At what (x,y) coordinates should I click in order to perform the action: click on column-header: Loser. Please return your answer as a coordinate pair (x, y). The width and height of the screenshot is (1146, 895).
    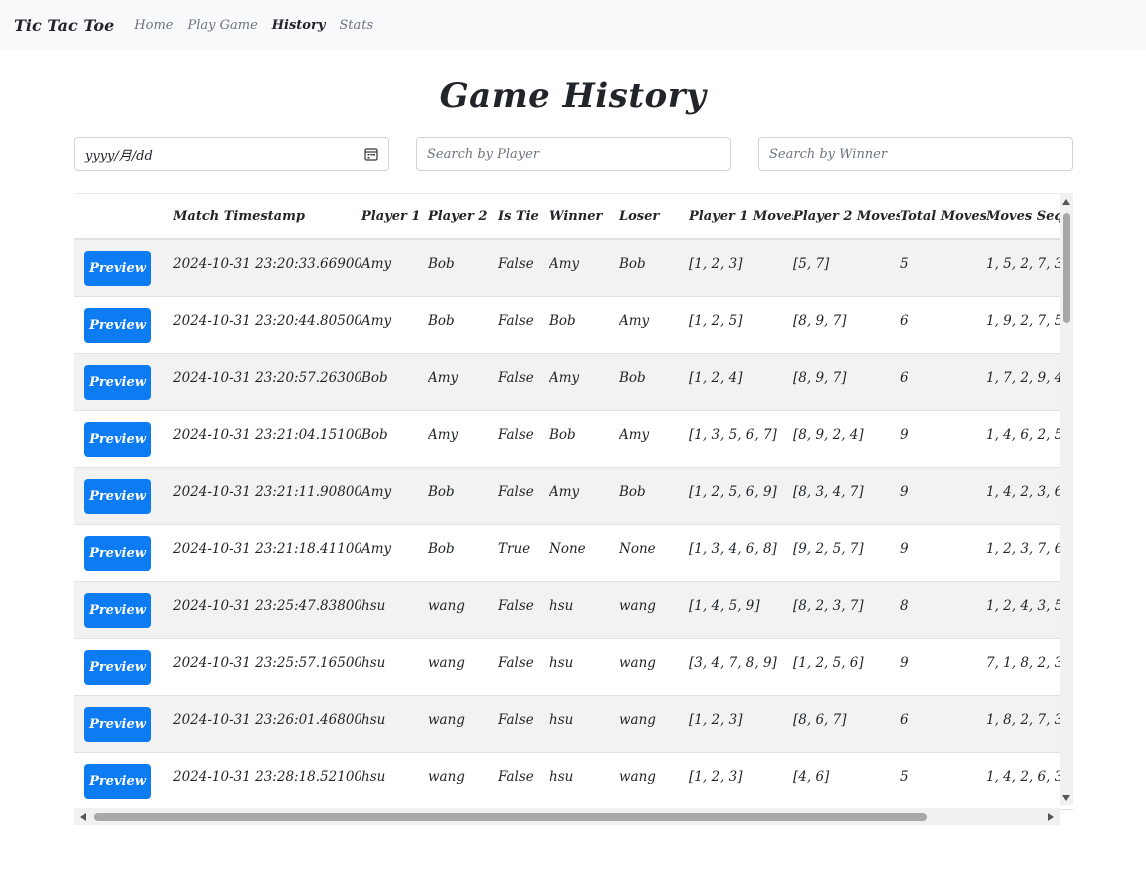
    Looking at the image, I should click on (654, 217).